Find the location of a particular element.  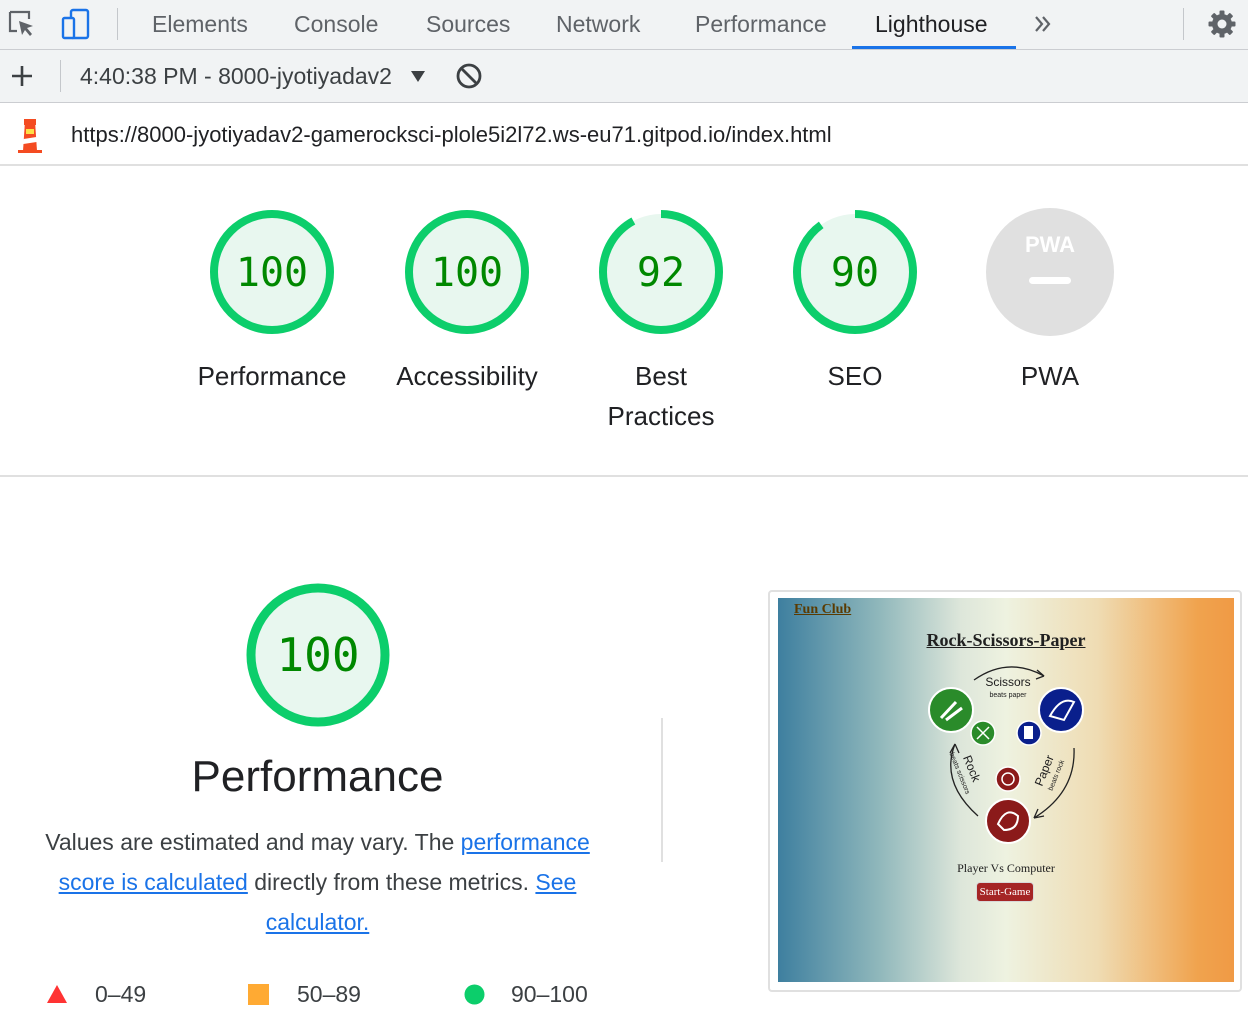

settings-gear-icon is located at coordinates (1222, 24).